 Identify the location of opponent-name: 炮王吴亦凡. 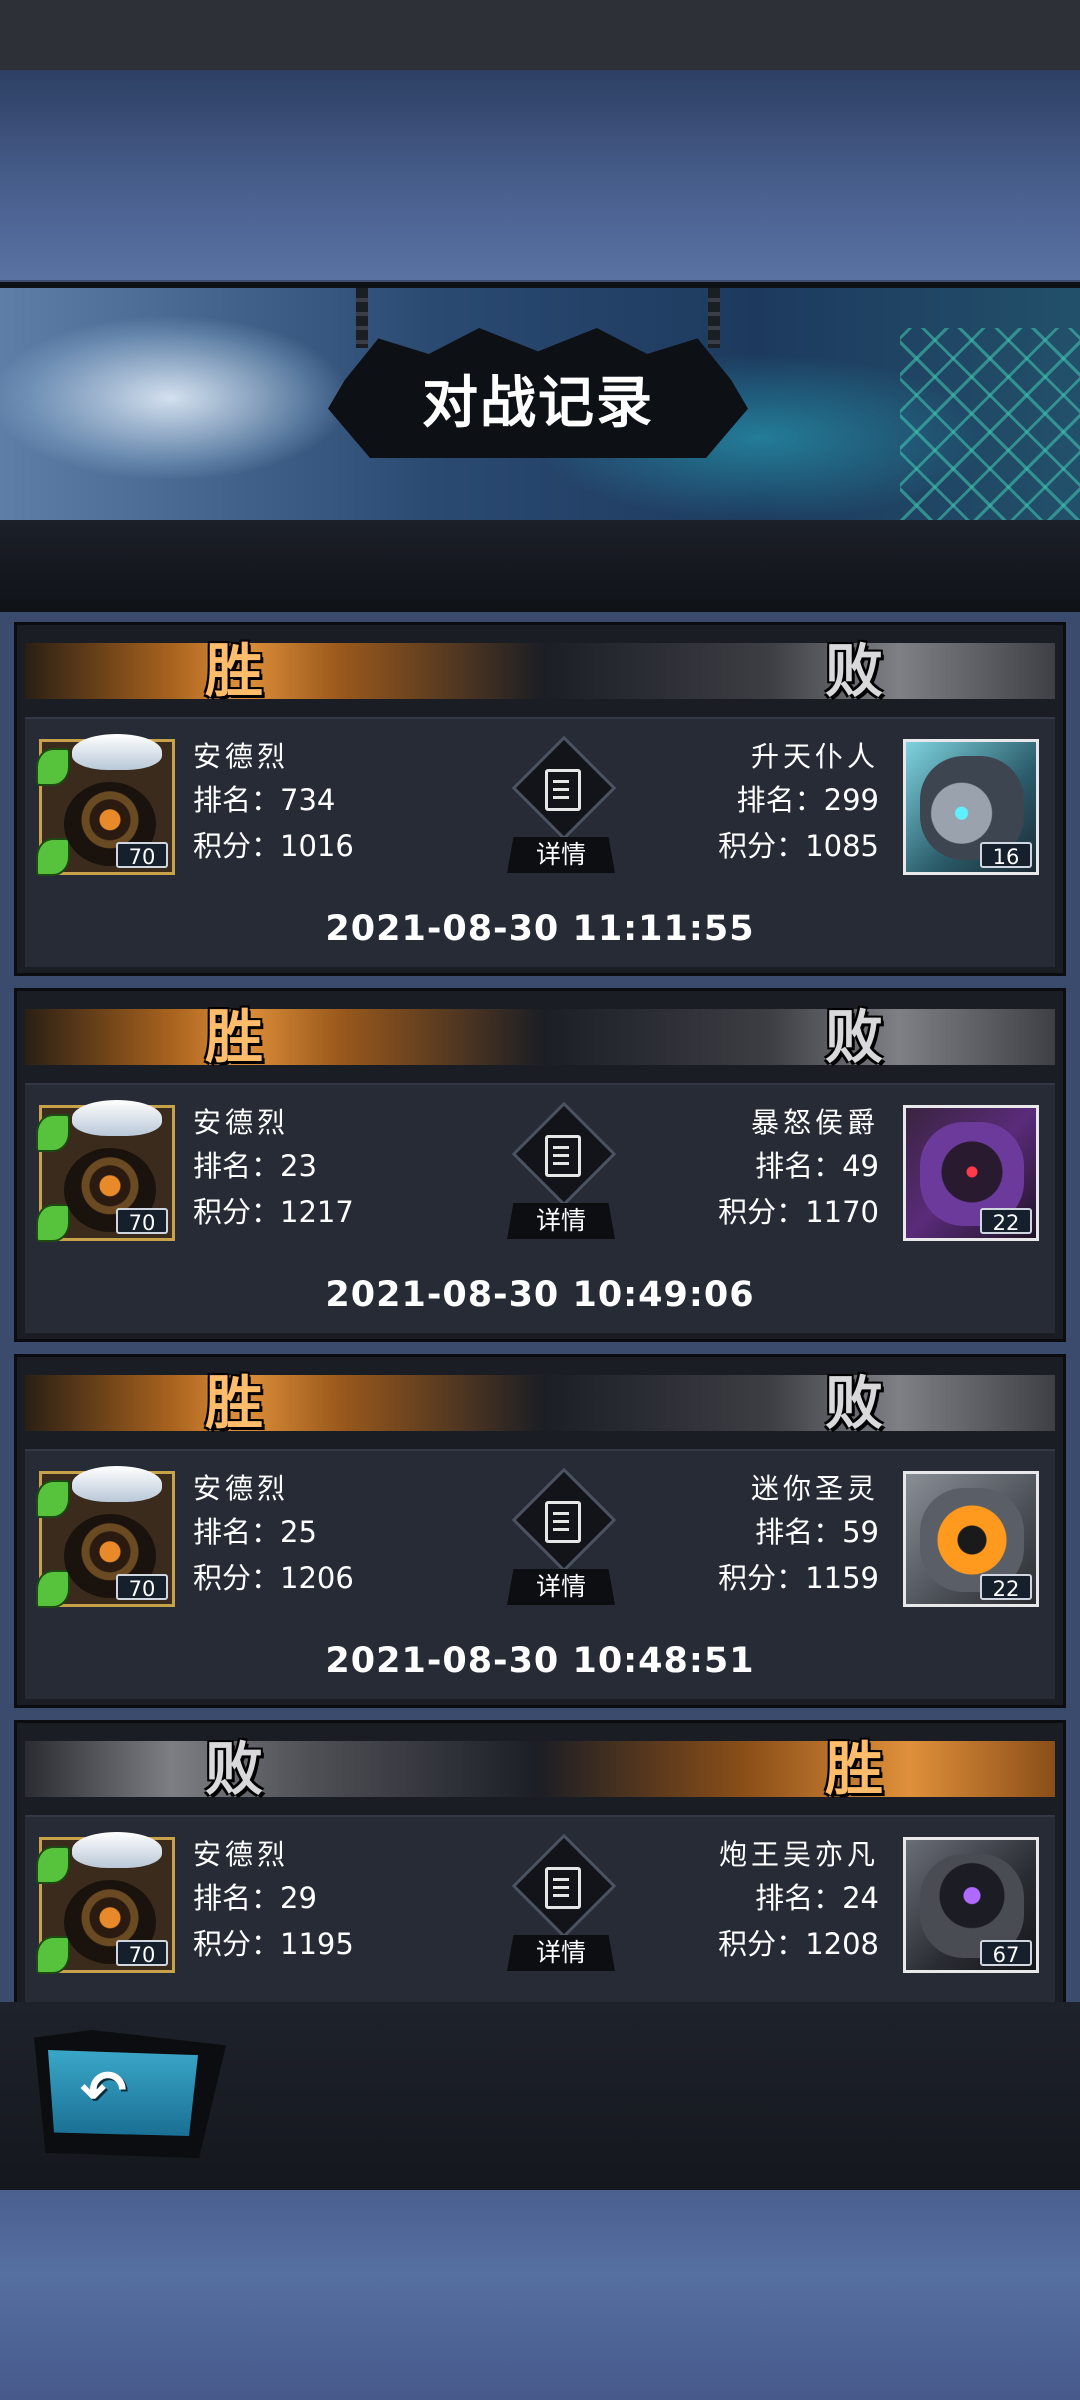
(798, 1854).